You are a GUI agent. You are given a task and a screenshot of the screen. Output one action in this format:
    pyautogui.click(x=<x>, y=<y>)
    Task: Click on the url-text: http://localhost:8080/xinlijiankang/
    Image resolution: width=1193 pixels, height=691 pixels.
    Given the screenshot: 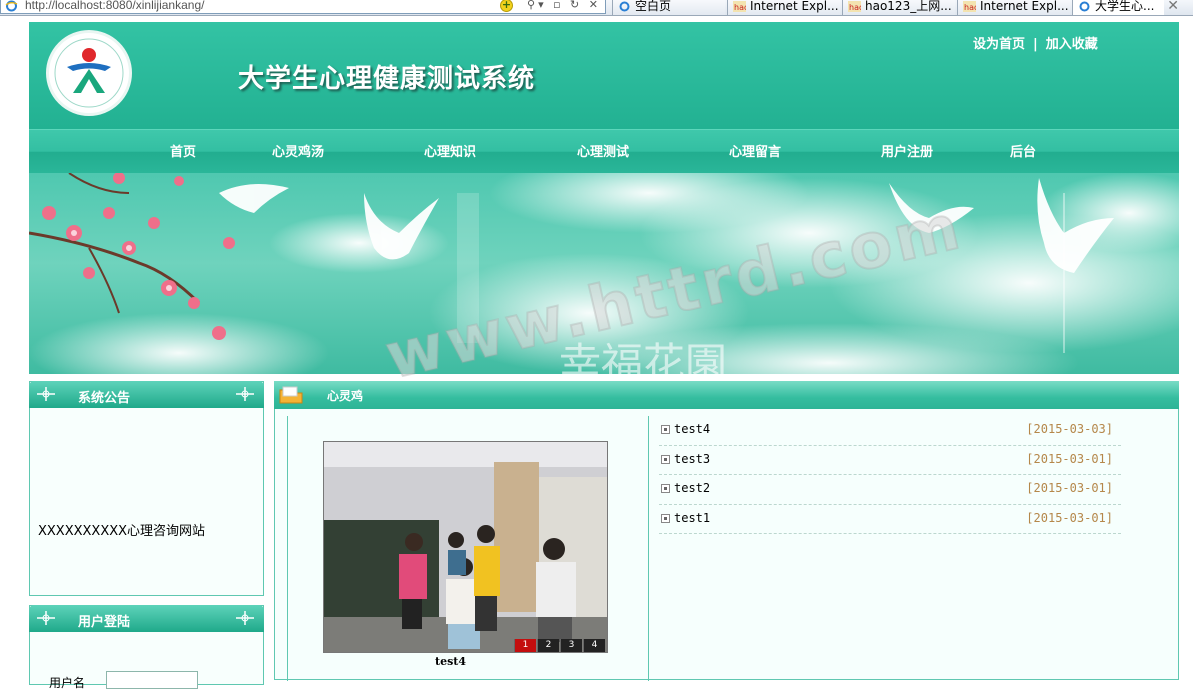 What is the action you would take?
    pyautogui.click(x=114, y=6)
    